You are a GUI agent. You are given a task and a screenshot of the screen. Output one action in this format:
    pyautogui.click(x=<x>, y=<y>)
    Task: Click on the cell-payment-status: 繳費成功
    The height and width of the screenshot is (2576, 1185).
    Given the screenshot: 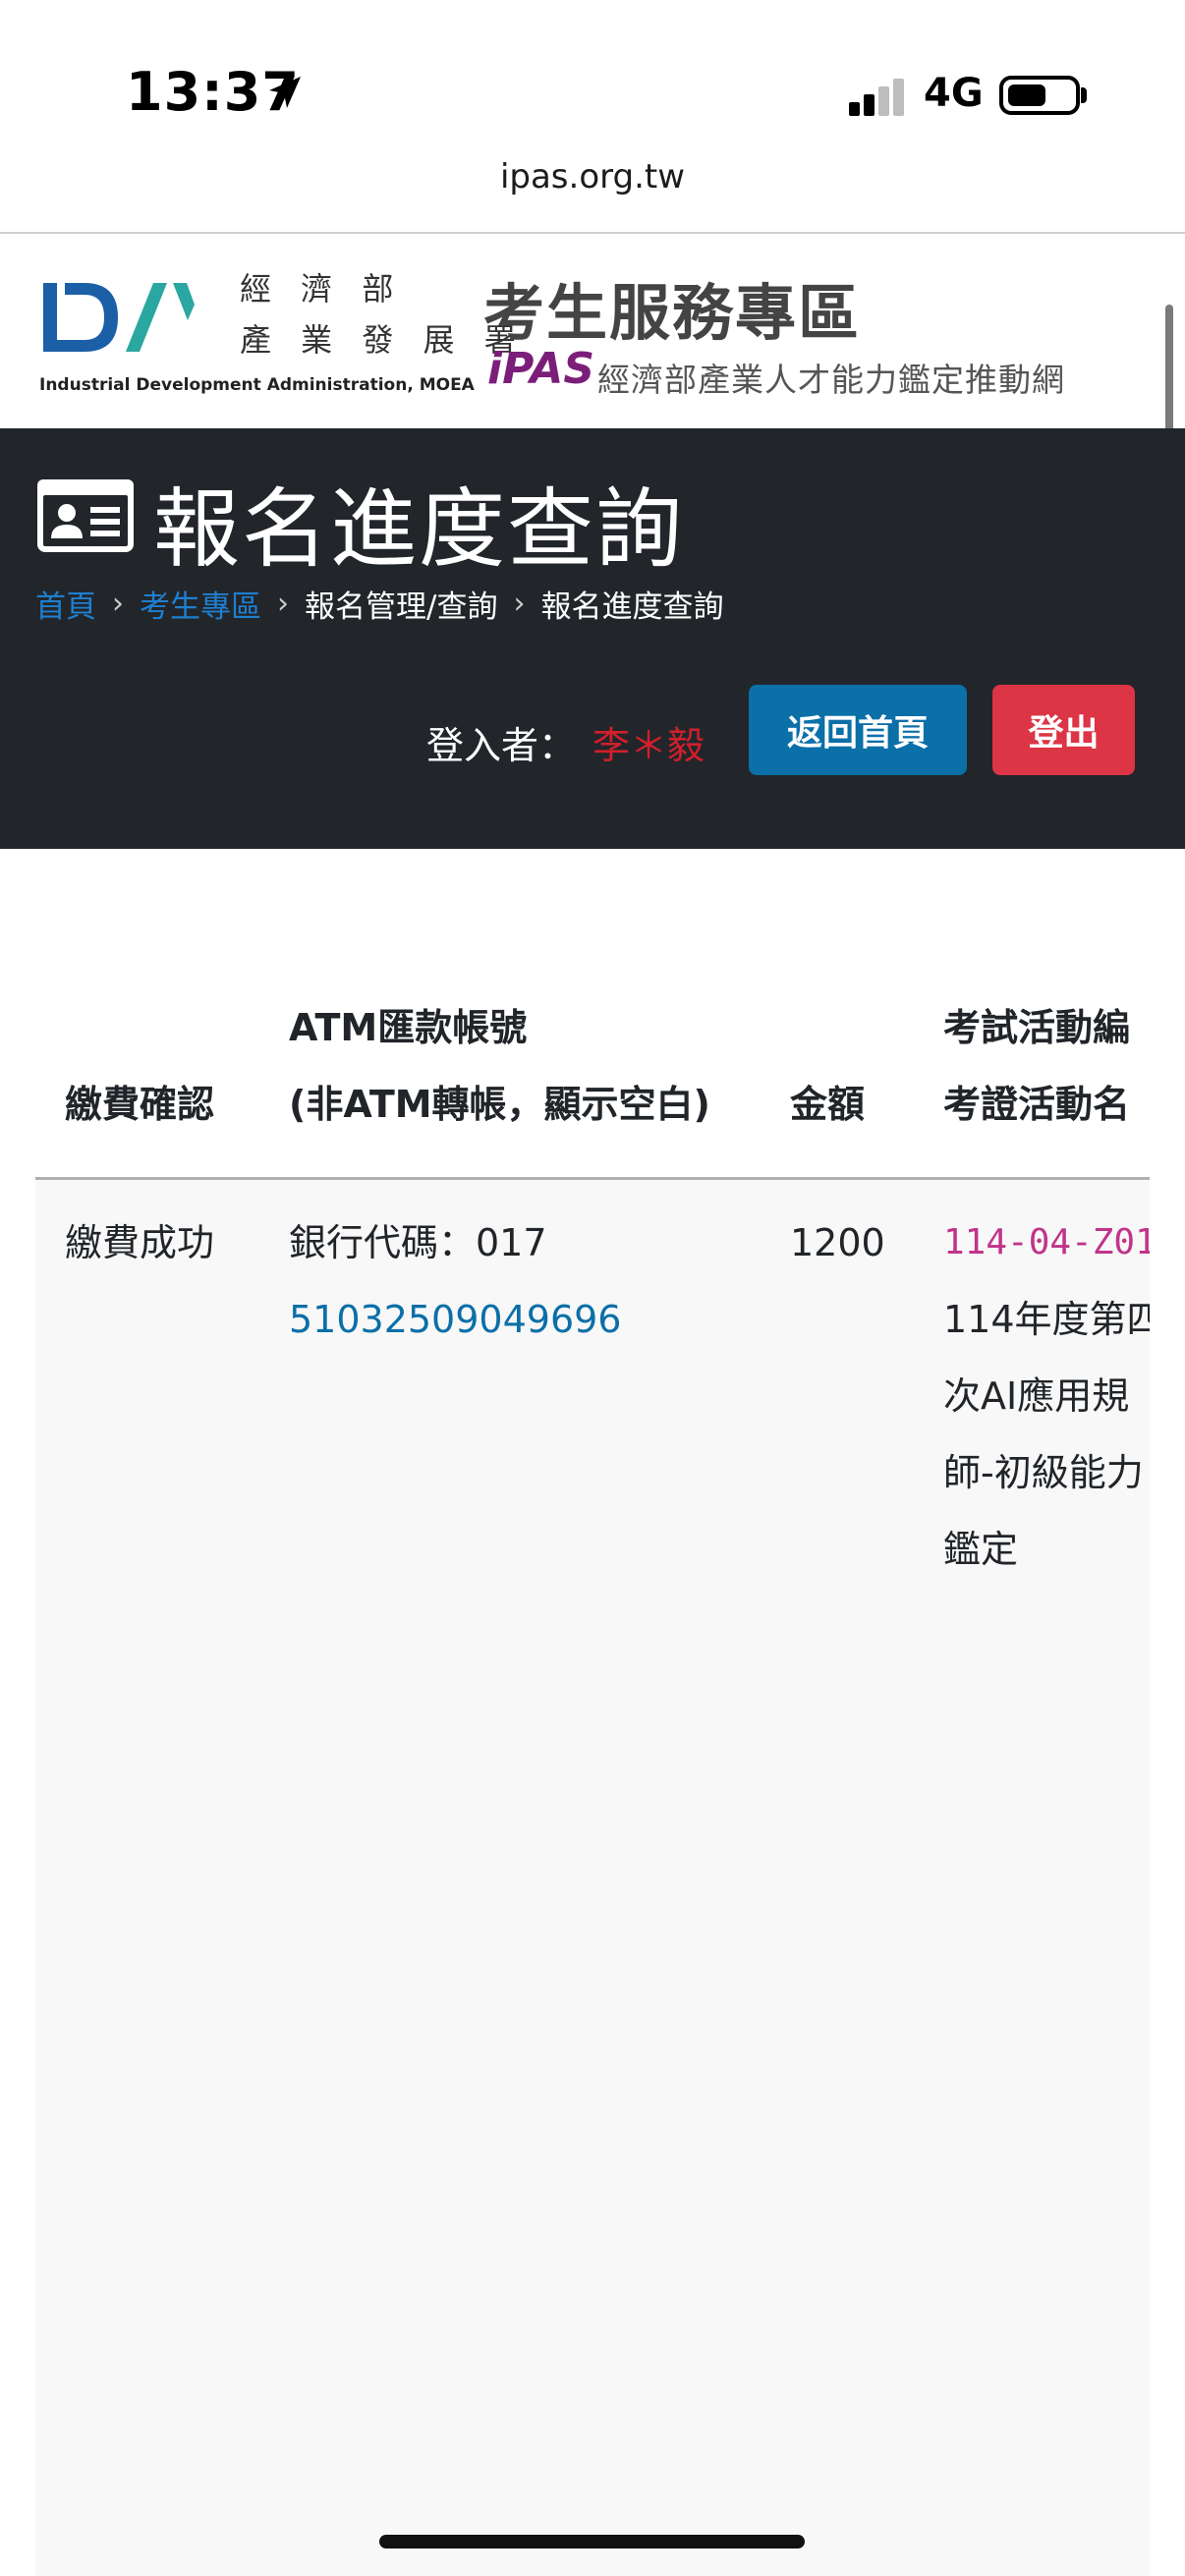 What is the action you would take?
    pyautogui.click(x=140, y=1242)
    